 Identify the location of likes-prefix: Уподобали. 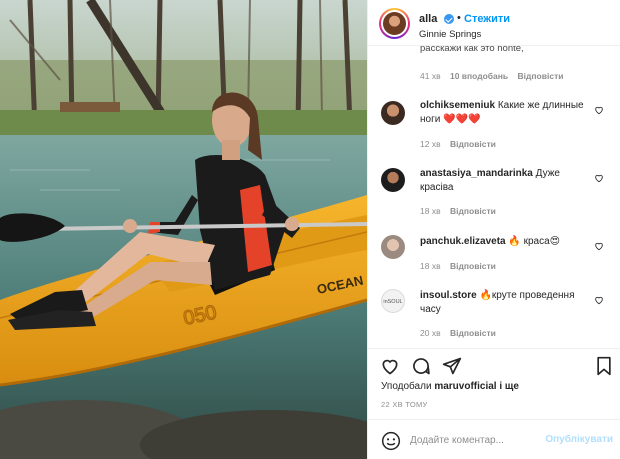
(406, 386).